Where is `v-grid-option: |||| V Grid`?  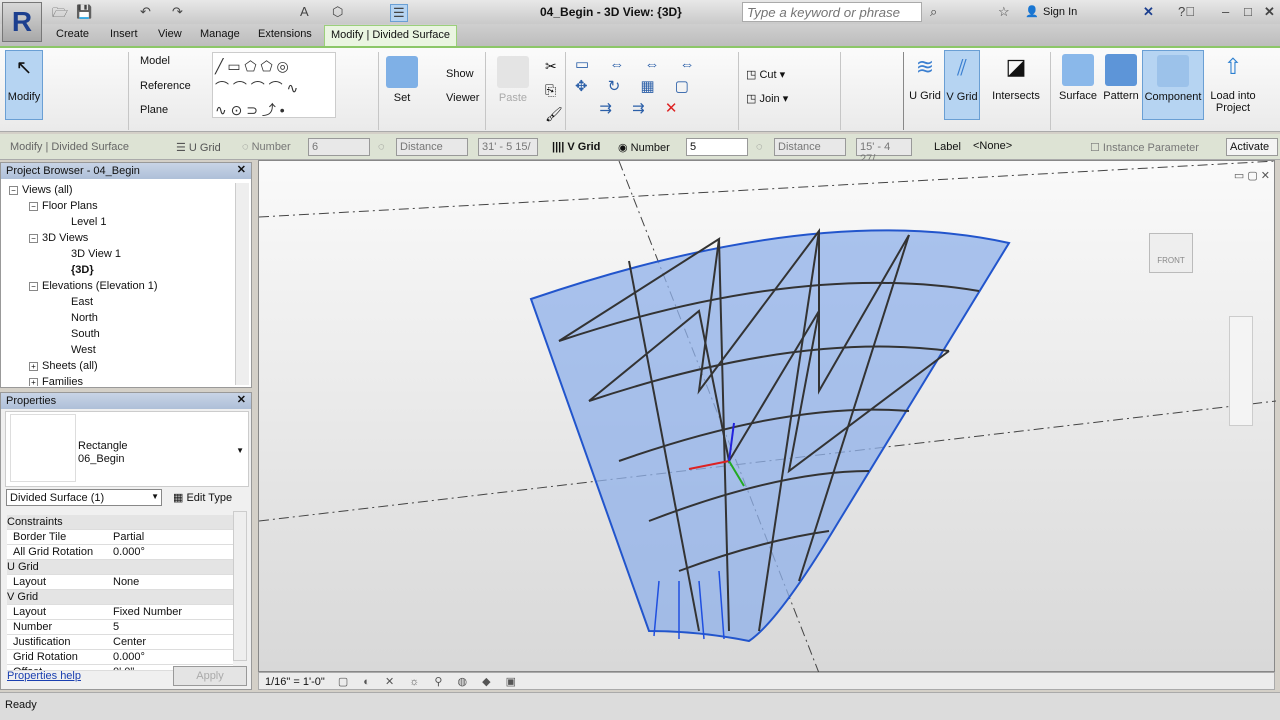
v-grid-option: |||| V Grid is located at coordinates (576, 147).